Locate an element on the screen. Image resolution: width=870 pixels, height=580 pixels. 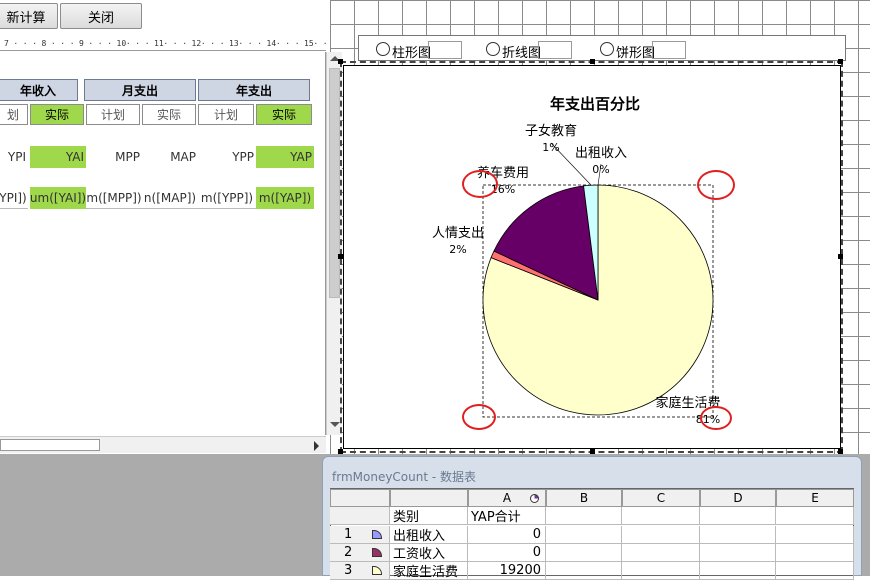
datasheet-category-header: 类别 is located at coordinates (429, 516).